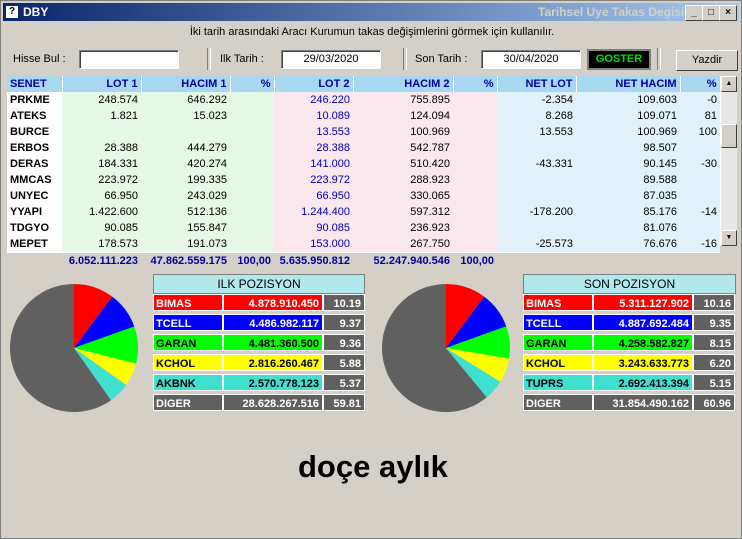 This screenshot has width=742, height=539. I want to click on table-cell: 178.573, so click(101, 244).